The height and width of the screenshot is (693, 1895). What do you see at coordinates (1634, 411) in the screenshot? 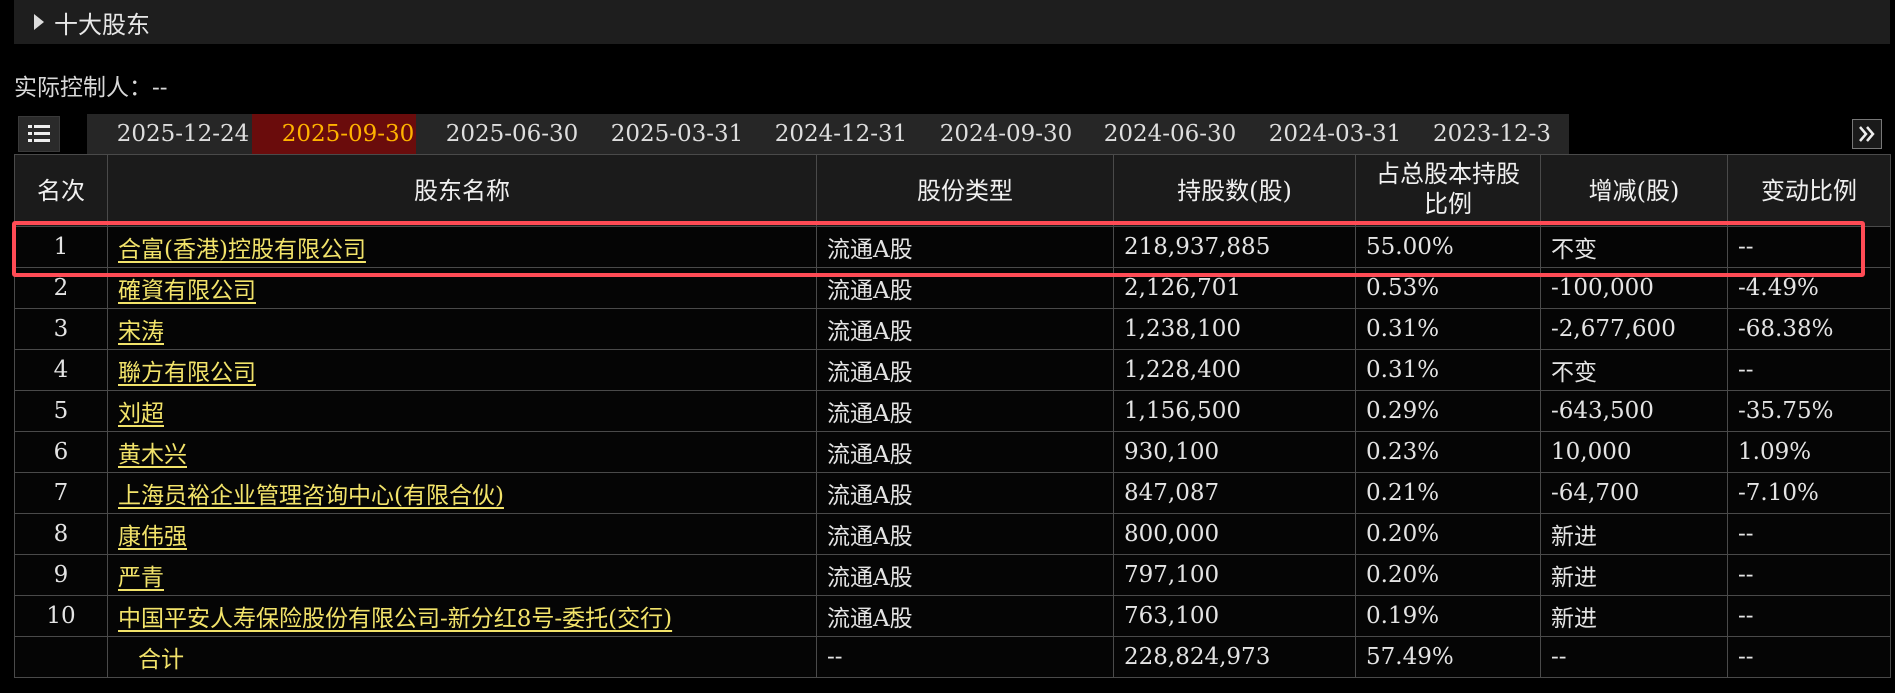
I see `change-shares-cell: -643,500` at bounding box center [1634, 411].